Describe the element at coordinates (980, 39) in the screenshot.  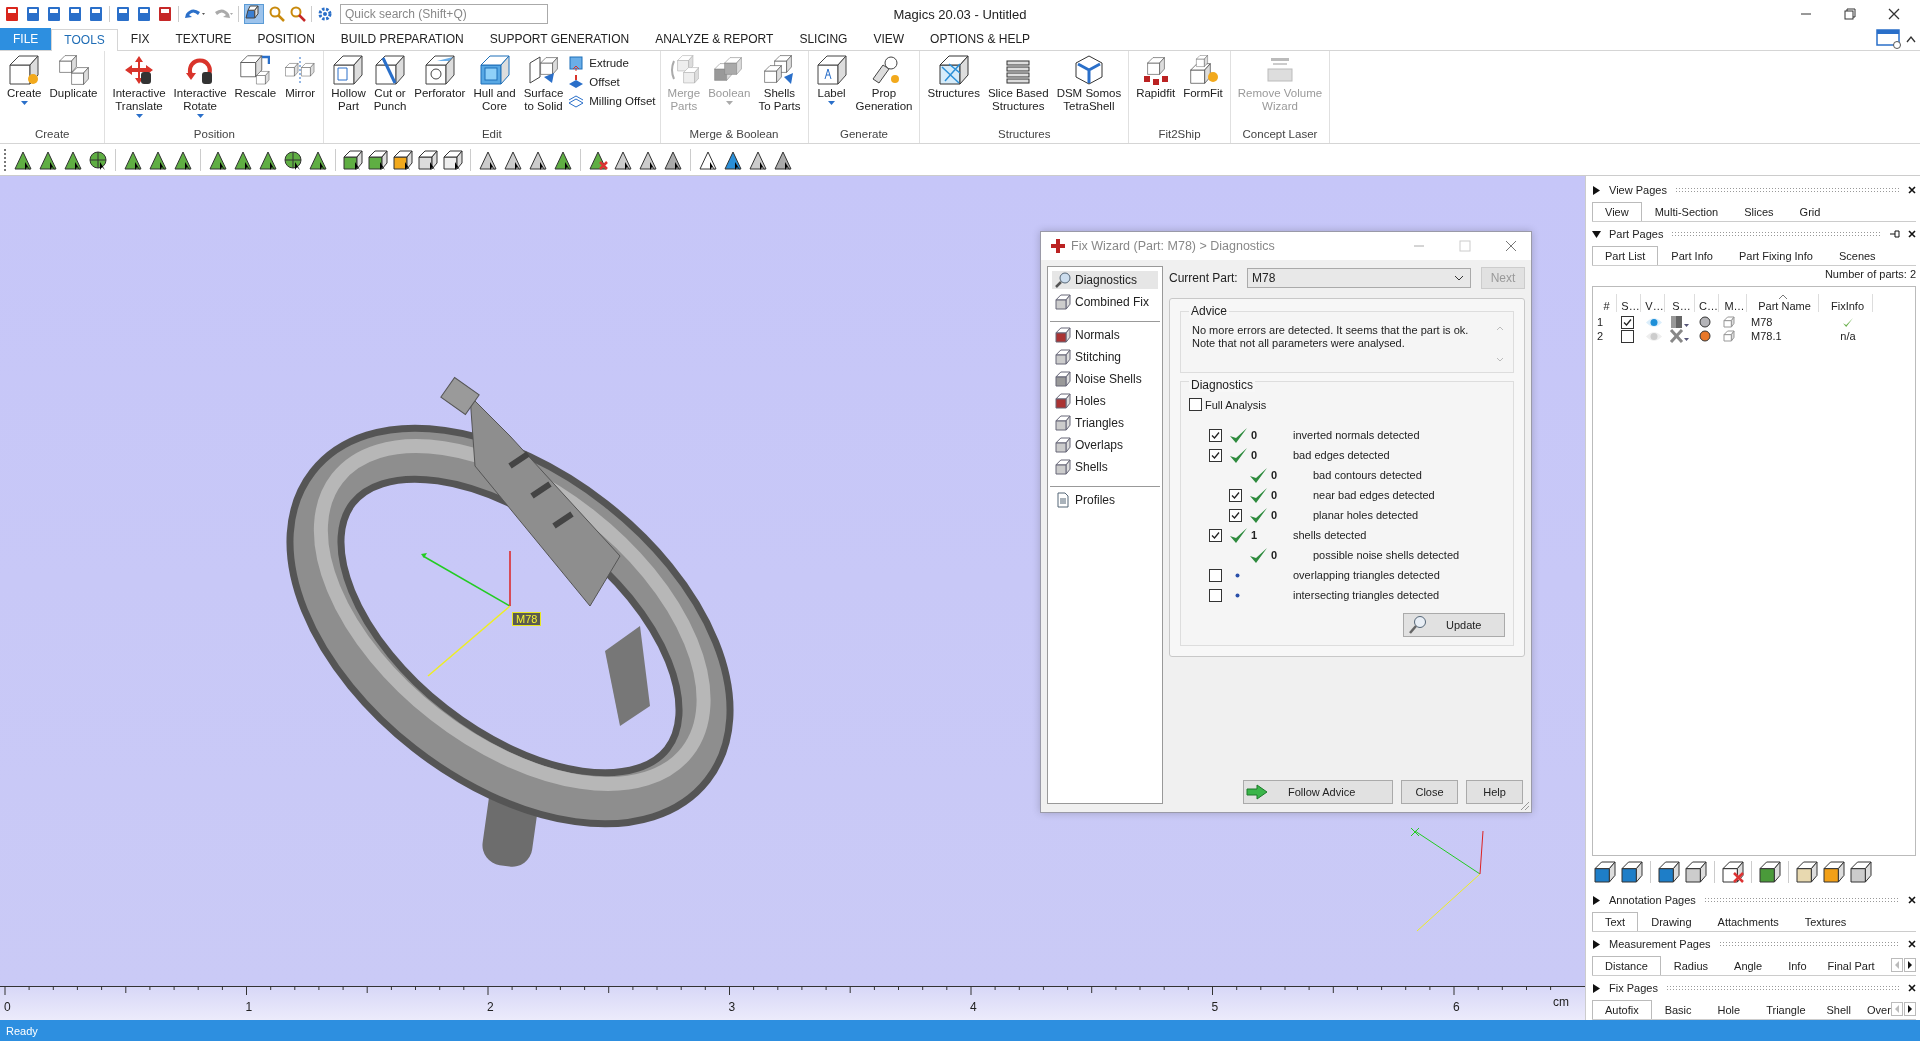
I see `menu-tab: OPTIONS & HELP` at that location.